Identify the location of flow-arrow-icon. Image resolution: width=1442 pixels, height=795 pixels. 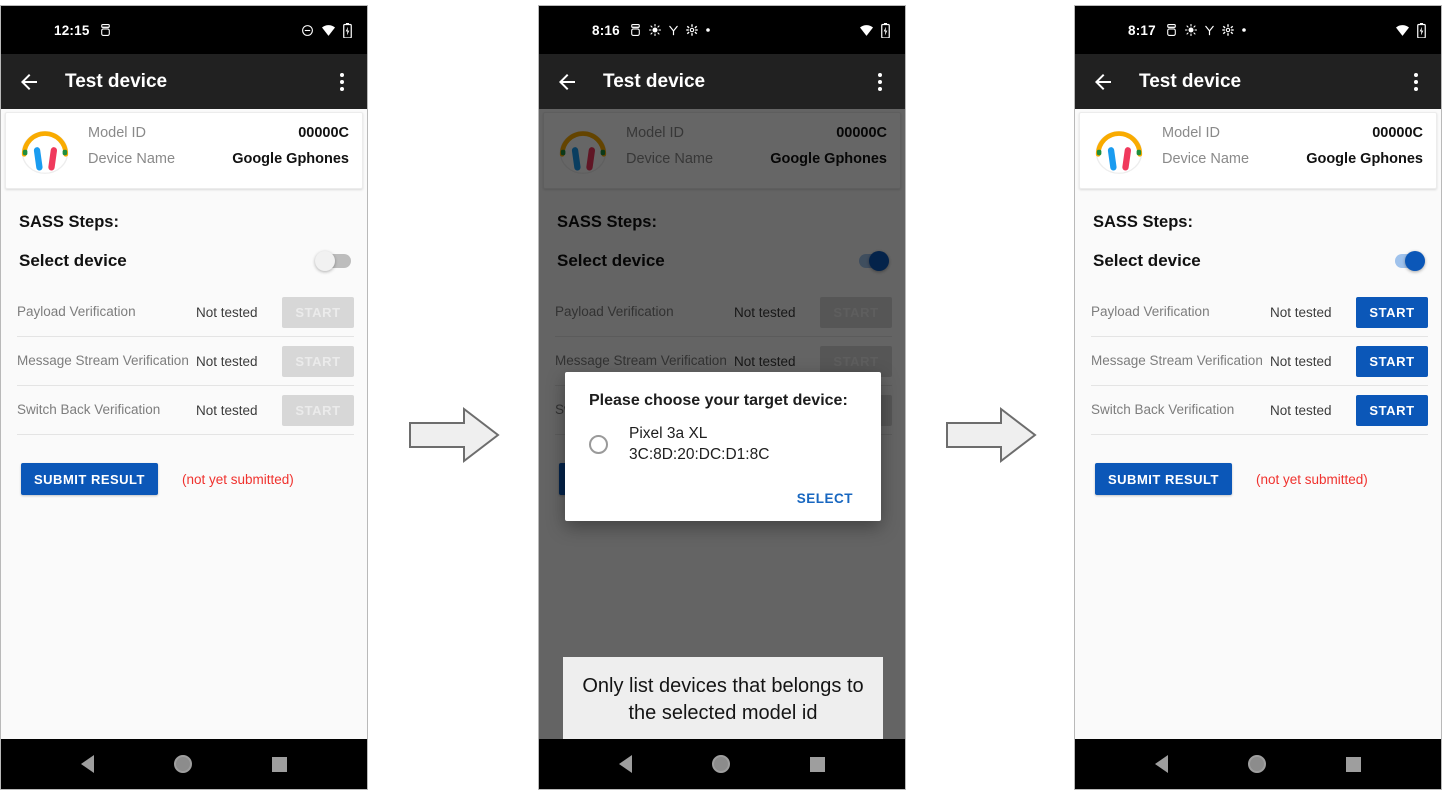
(454, 435).